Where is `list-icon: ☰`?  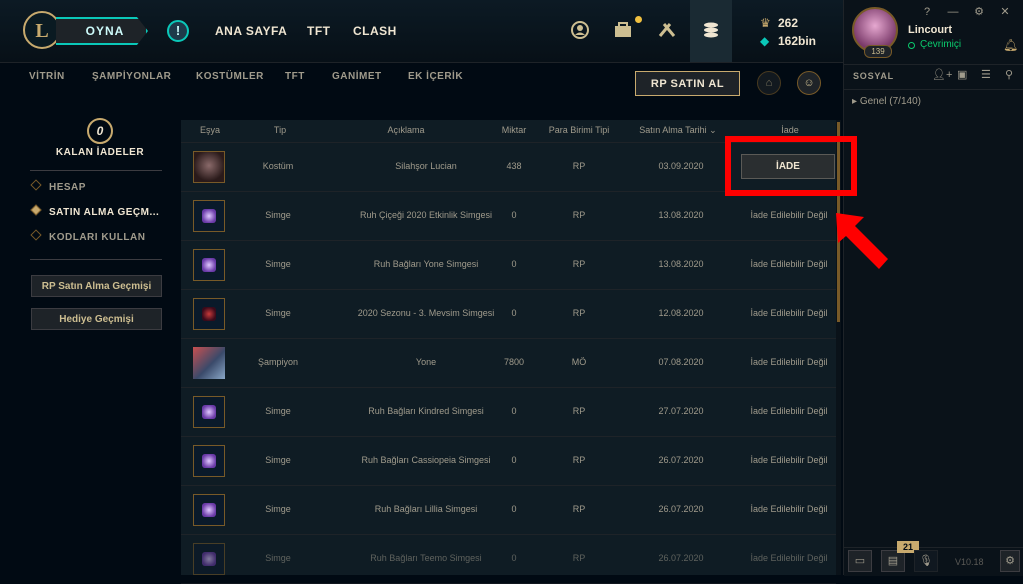 list-icon: ☰ is located at coordinates (986, 74).